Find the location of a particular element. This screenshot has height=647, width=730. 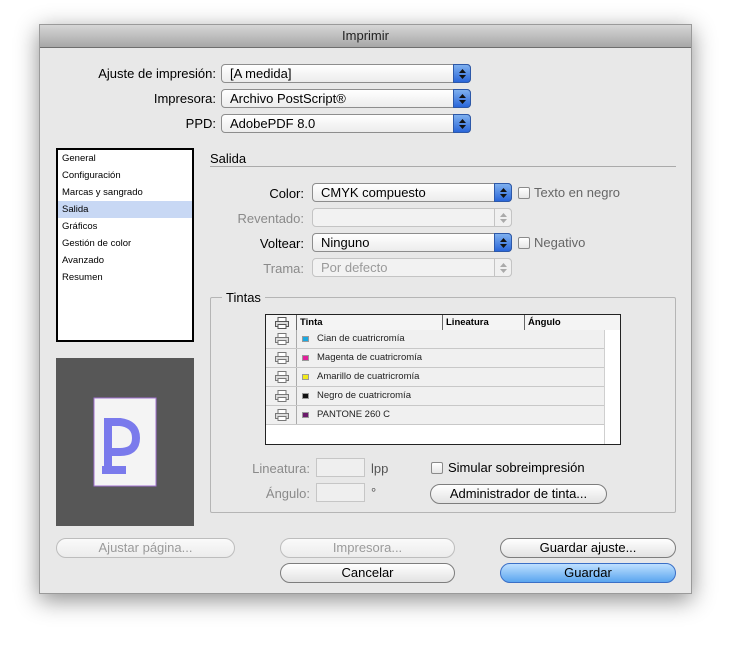

ink-name: PANTONE 260 C is located at coordinates (354, 414).